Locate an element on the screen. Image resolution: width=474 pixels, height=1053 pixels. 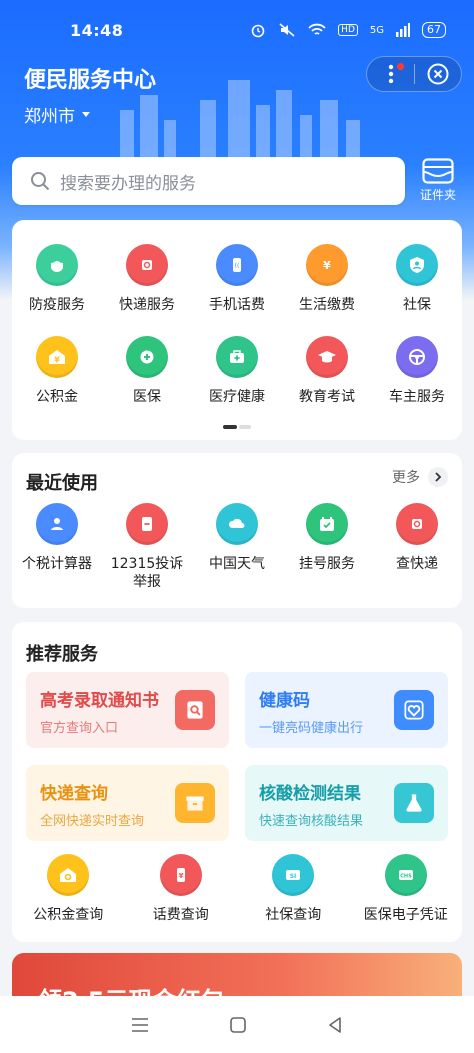
recent-label: 挂号服务 is located at coordinates (327, 564).